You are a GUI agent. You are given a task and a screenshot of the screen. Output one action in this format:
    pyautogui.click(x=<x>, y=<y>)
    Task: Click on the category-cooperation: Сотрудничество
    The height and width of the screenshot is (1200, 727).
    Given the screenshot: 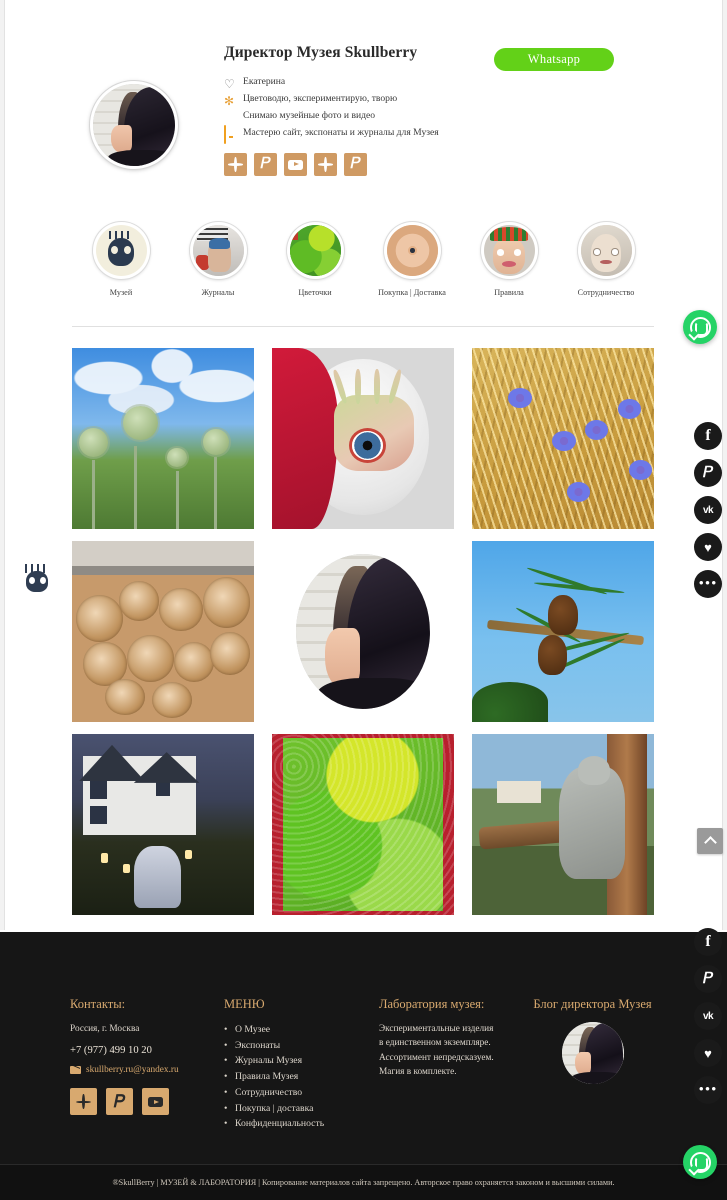 What is the action you would take?
    pyautogui.click(x=606, y=259)
    